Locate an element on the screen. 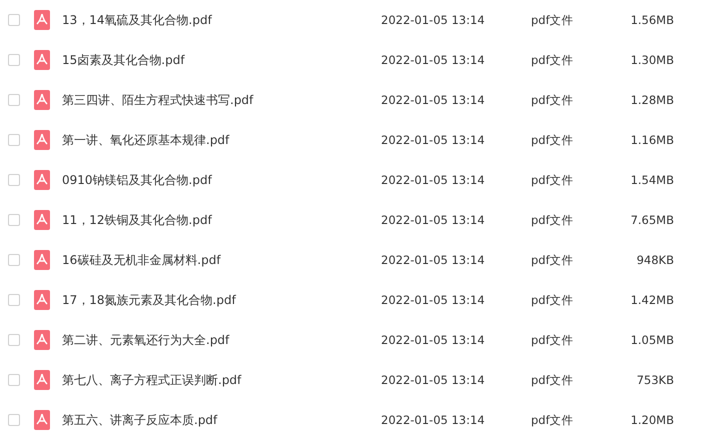 The width and height of the screenshot is (723, 432). file-size: 948KB is located at coordinates (655, 260).